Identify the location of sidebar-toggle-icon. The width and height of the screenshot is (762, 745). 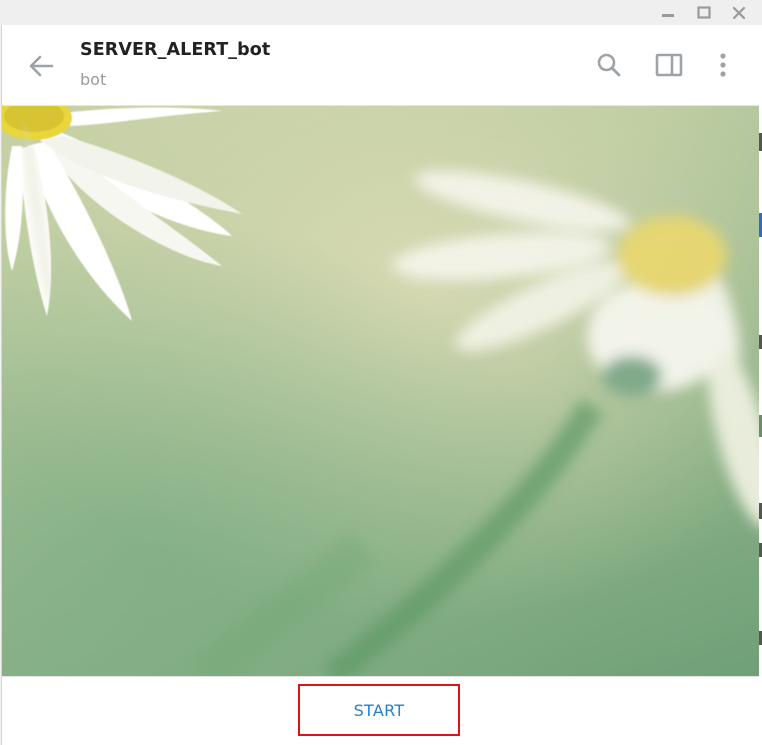
(669, 65).